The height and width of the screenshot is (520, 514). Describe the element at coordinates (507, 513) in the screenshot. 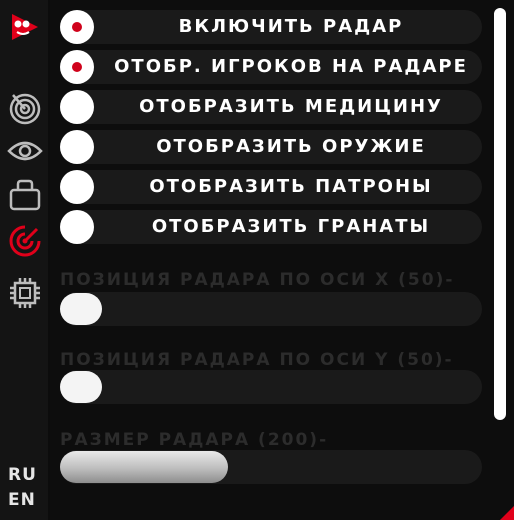

I see `resize-corner-icon` at that location.